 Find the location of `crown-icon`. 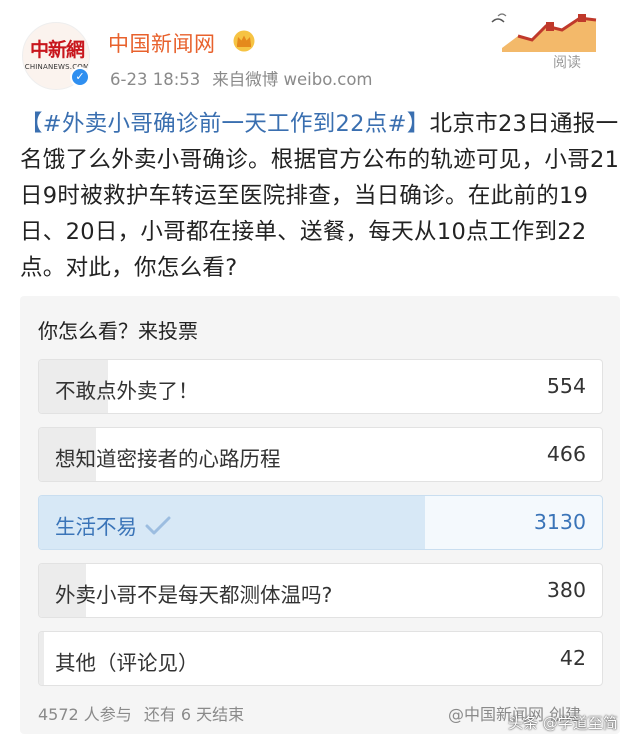

crown-icon is located at coordinates (244, 41).